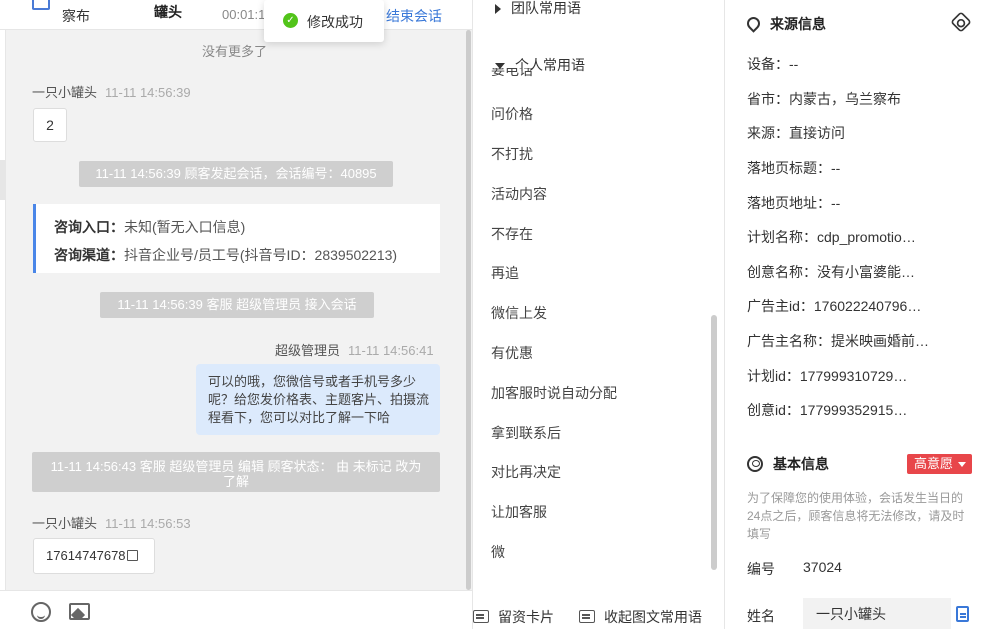 Image resolution: width=992 pixels, height=629 pixels. I want to click on intent-level-label: 高意愿, so click(934, 463).